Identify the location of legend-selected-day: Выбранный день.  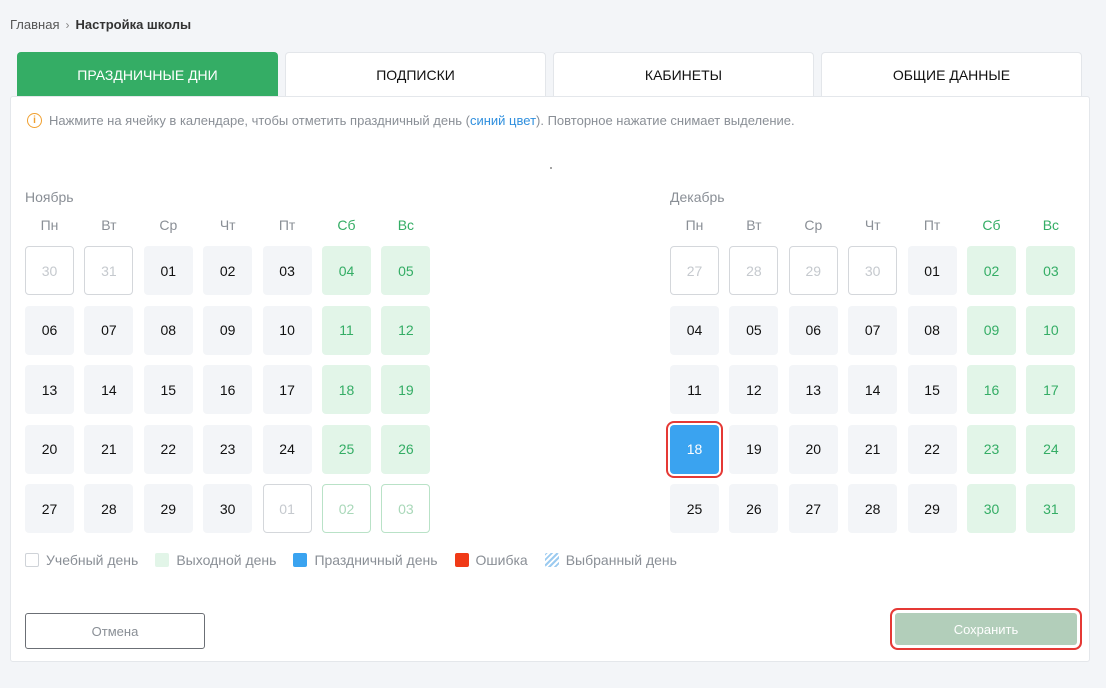
(610, 560).